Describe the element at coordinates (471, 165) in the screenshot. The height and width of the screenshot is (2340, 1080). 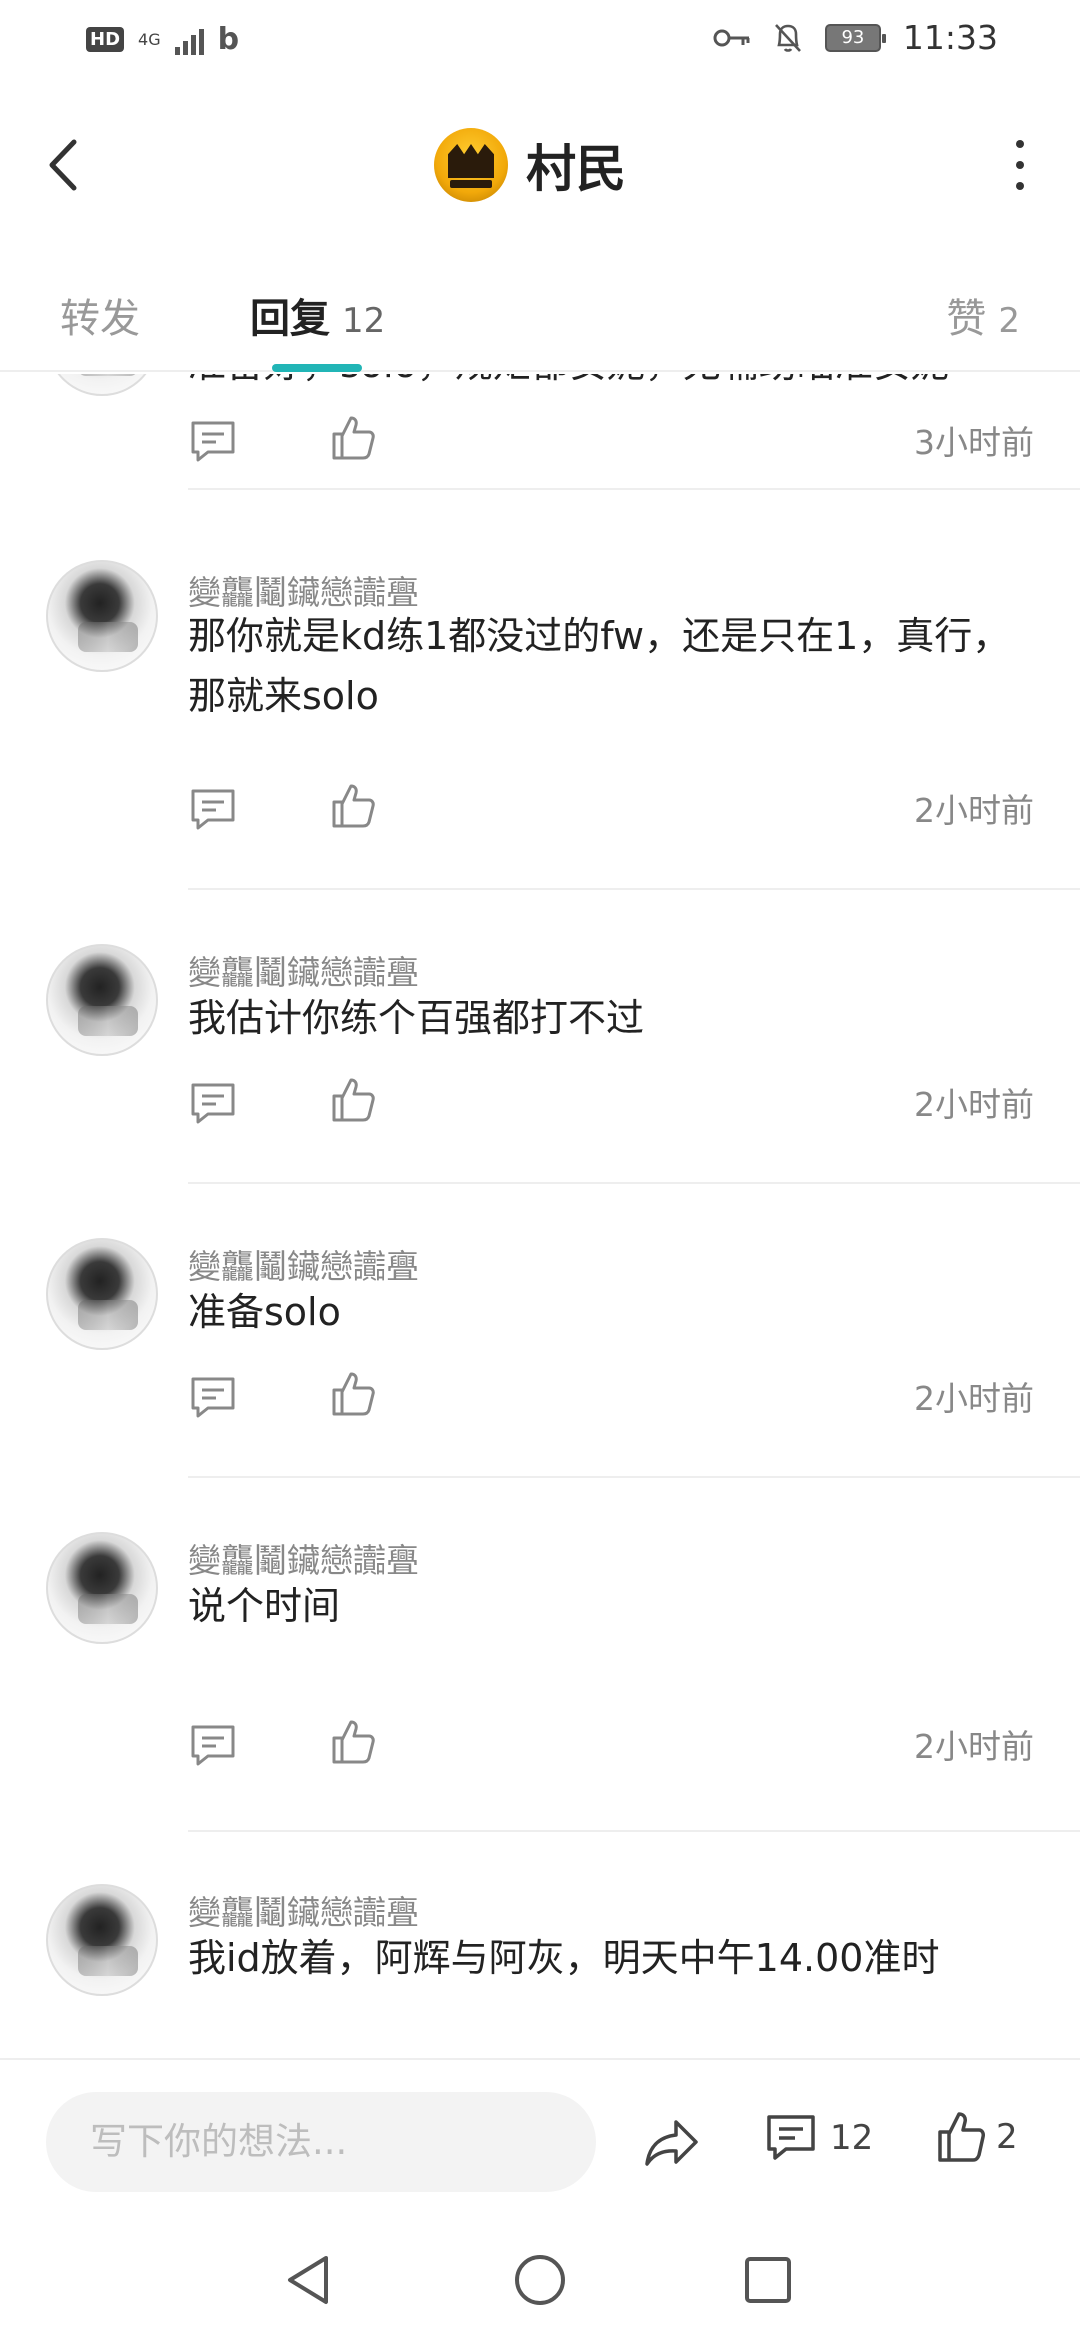
I see `title-avatar` at that location.